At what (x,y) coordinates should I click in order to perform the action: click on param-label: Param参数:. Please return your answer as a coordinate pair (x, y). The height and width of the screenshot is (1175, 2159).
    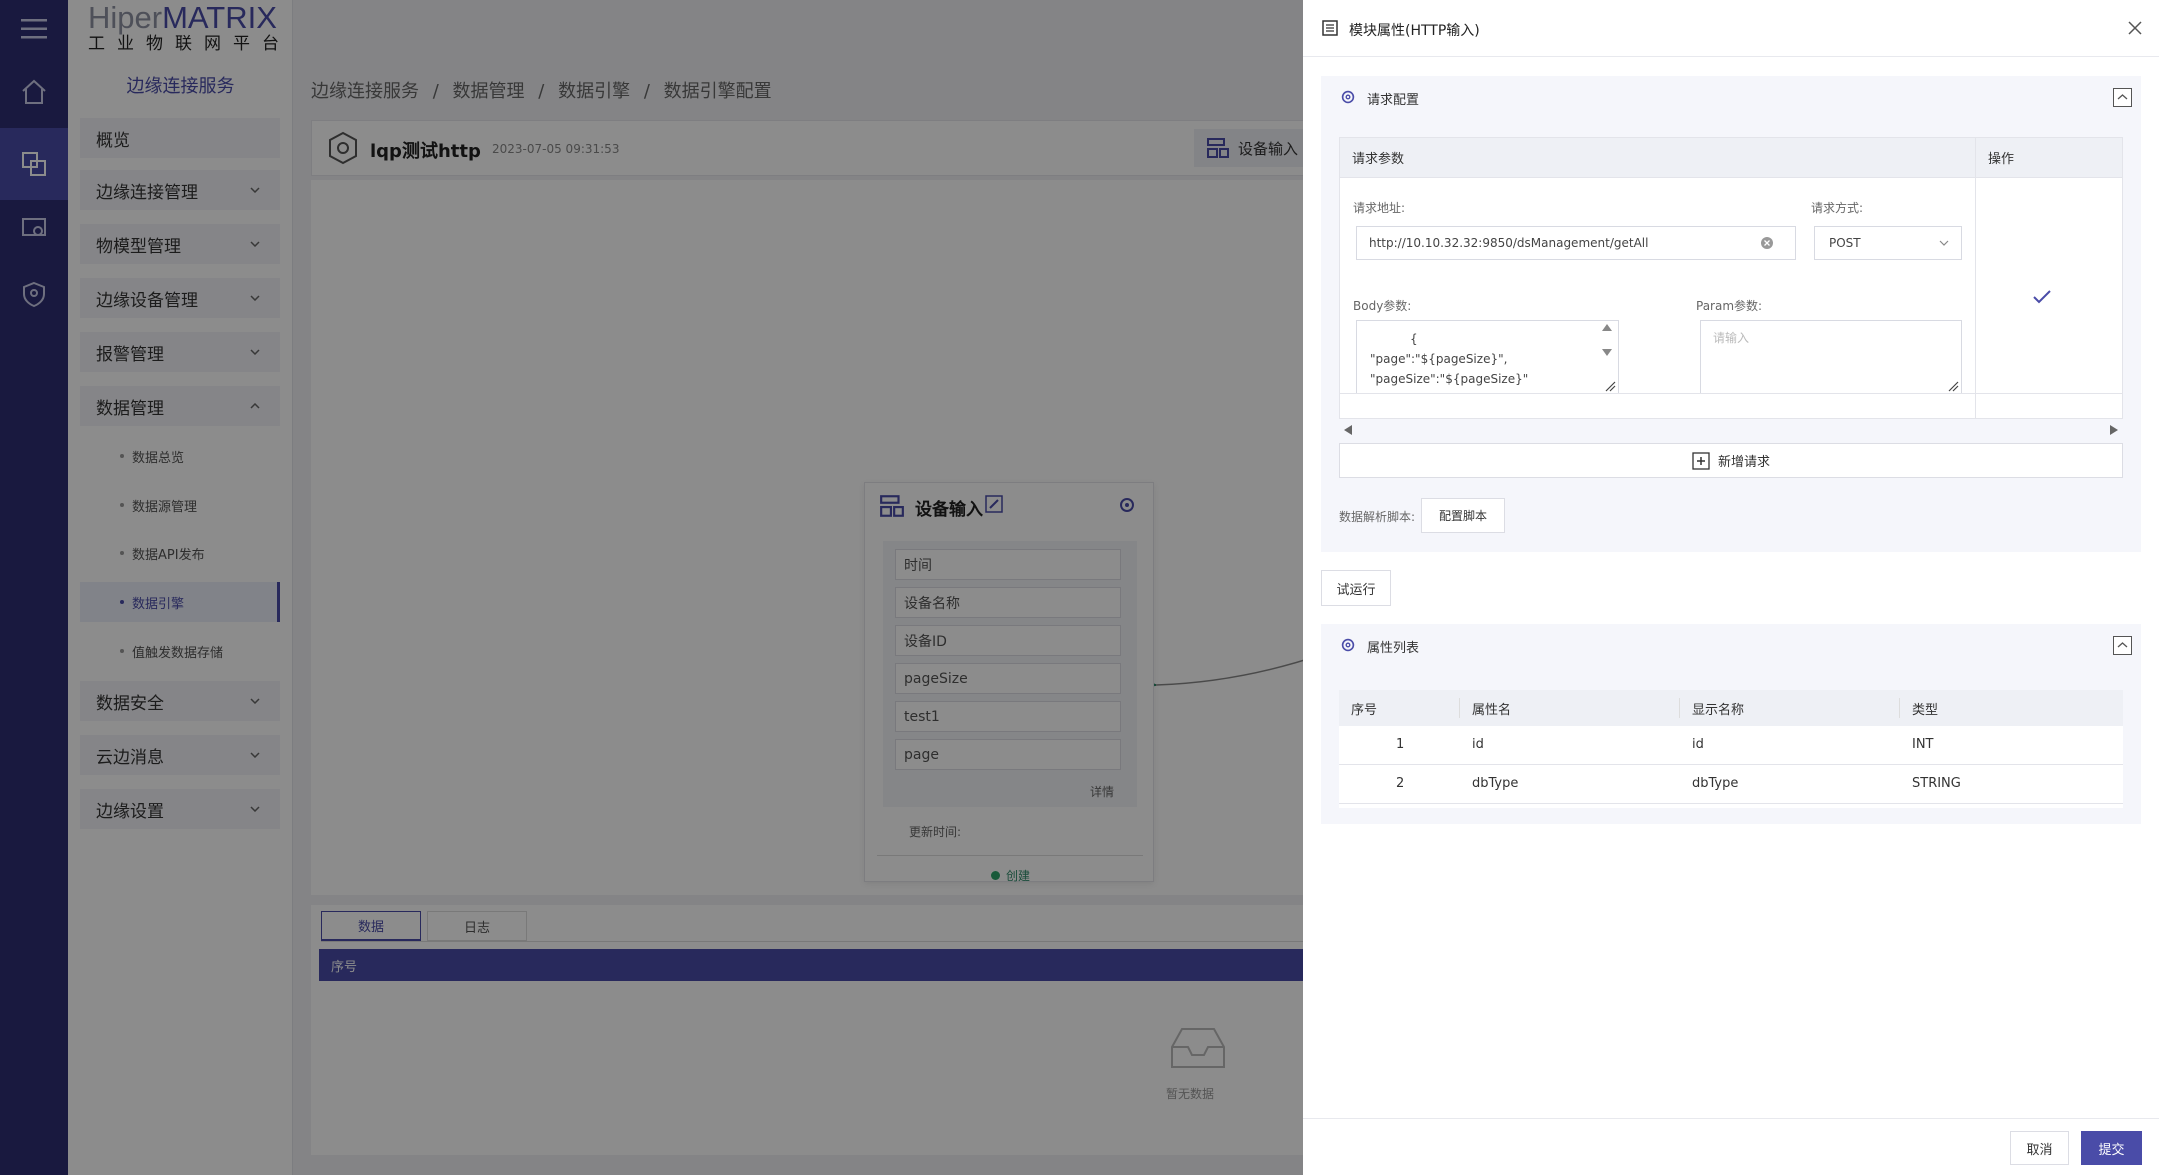
    Looking at the image, I should click on (1729, 306).